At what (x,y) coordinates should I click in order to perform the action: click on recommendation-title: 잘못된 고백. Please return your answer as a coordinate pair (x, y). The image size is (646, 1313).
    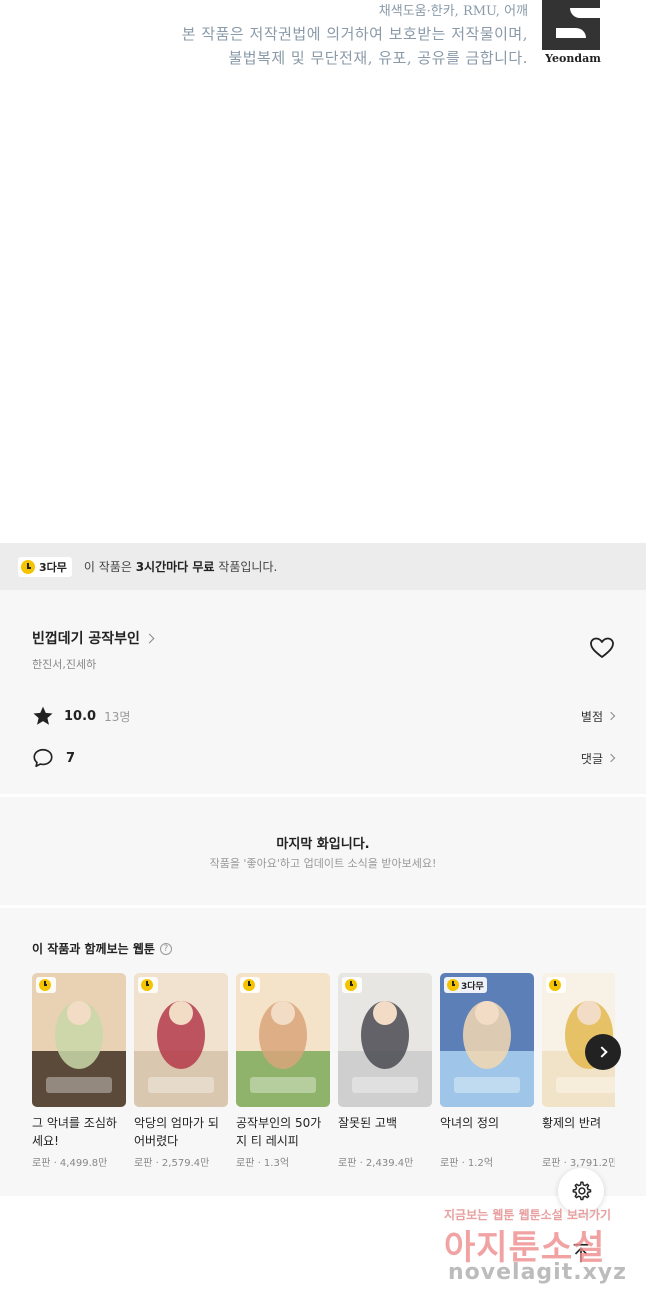
    Looking at the image, I should click on (368, 1123).